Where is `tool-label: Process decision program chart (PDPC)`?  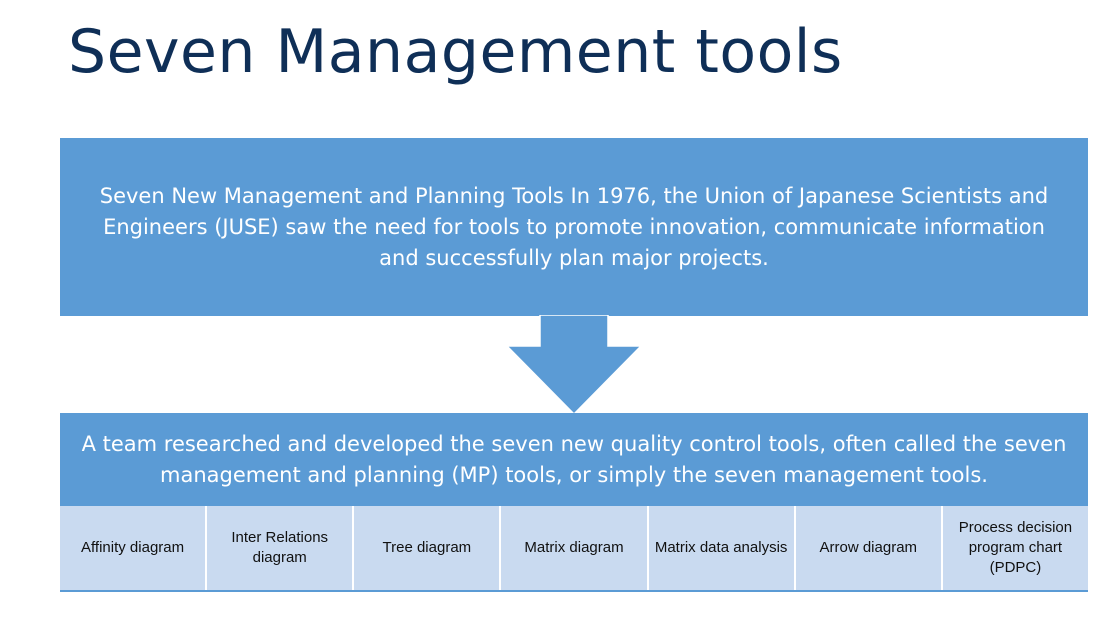
tool-label: Process decision program chart (PDPC) is located at coordinates (1015, 547).